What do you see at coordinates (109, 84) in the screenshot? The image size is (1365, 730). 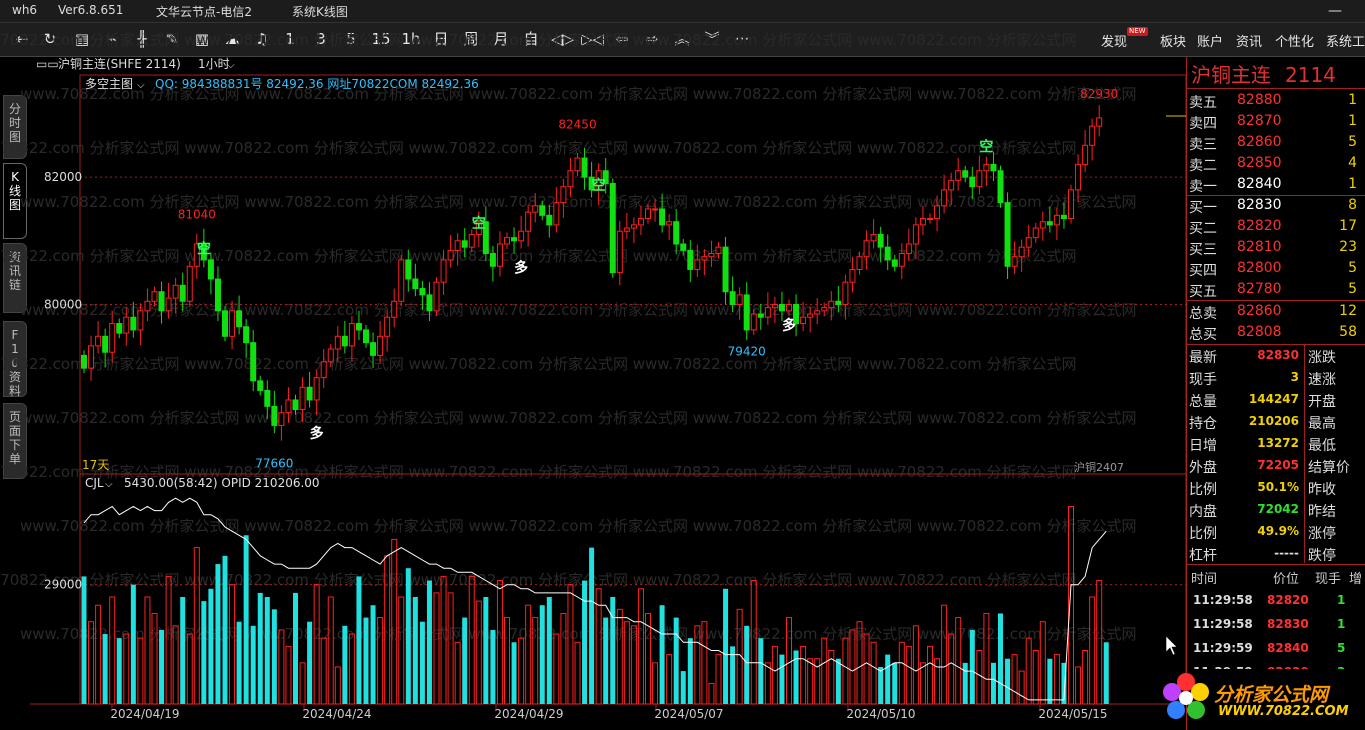 I see `indicator-selector: 多空主图` at bounding box center [109, 84].